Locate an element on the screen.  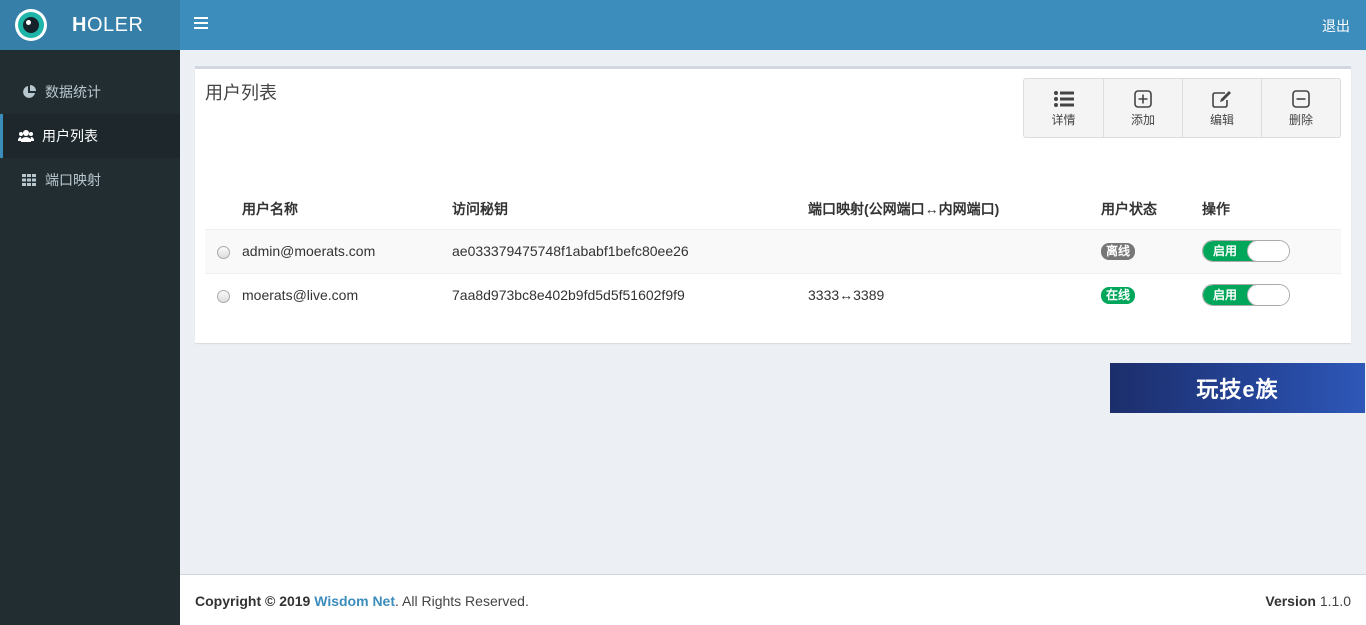
logo-icon is located at coordinates (31, 25).